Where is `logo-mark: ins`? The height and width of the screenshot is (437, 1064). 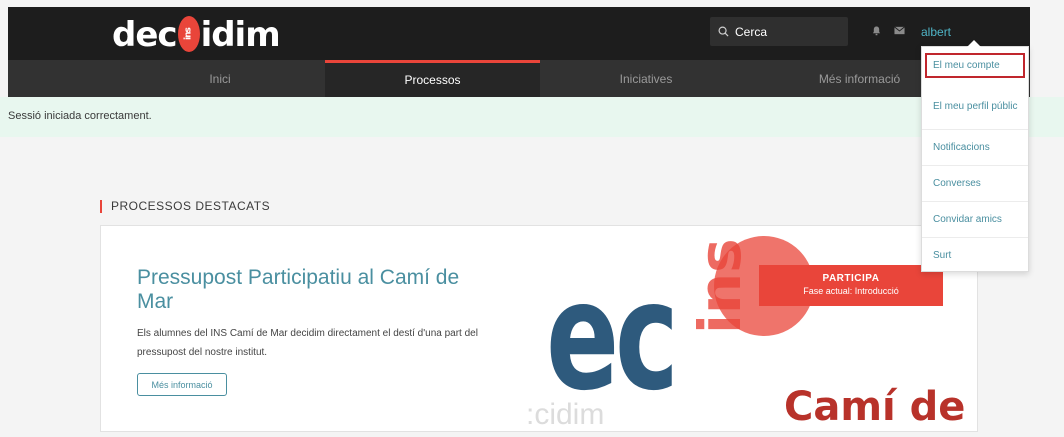 logo-mark: ins is located at coordinates (188, 34).